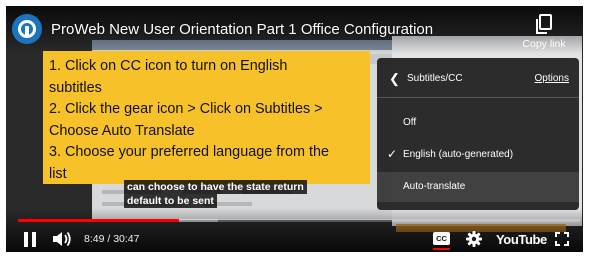  What do you see at coordinates (410, 122) in the screenshot?
I see `menu-item-label: Off` at bounding box center [410, 122].